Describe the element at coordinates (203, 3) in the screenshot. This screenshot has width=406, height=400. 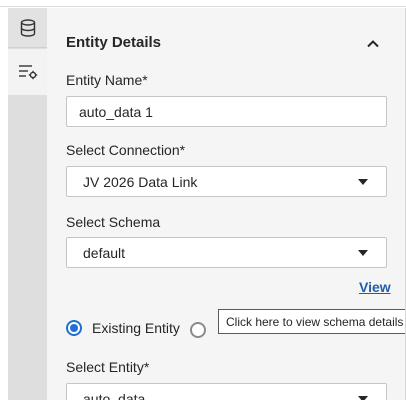
I see `top-border` at that location.